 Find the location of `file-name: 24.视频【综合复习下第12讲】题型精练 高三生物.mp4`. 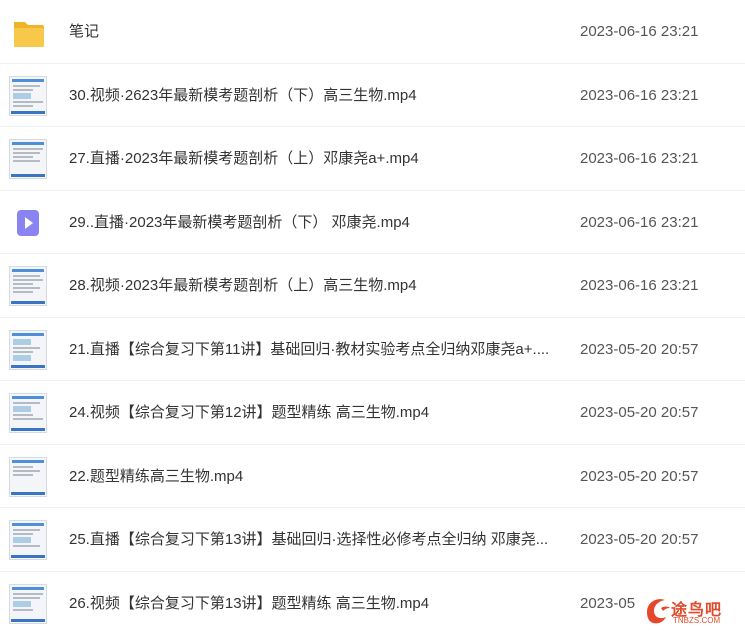

file-name: 24.视频【综合复习下第12讲】题型精练 高三生物.mp4 is located at coordinates (249, 412).